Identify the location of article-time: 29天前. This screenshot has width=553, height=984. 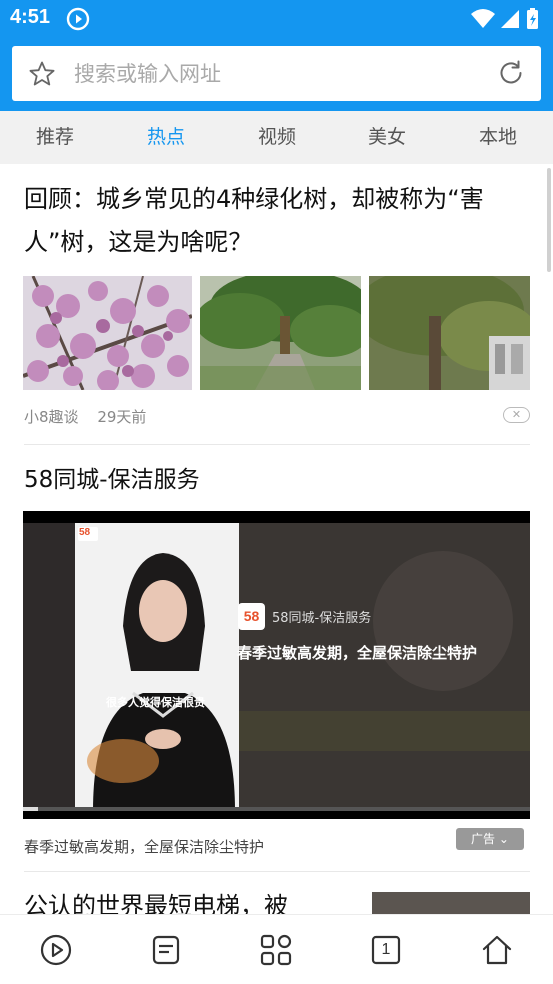
(122, 417).